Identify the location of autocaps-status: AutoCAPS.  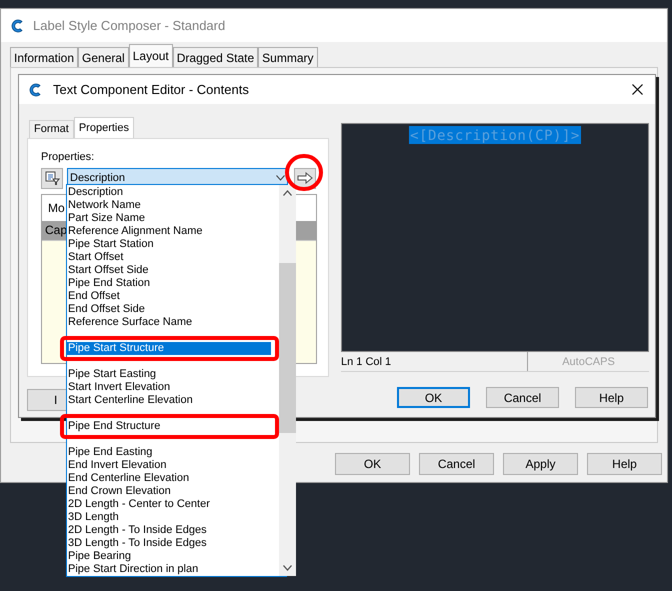
(588, 362).